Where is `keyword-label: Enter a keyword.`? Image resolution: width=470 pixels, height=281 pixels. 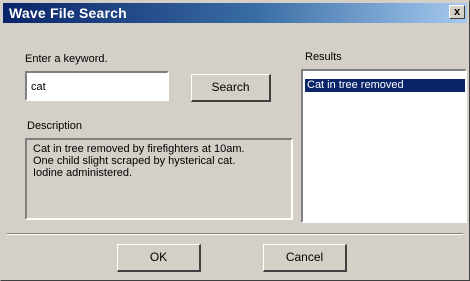
keyword-label: Enter a keyword. is located at coordinates (66, 59).